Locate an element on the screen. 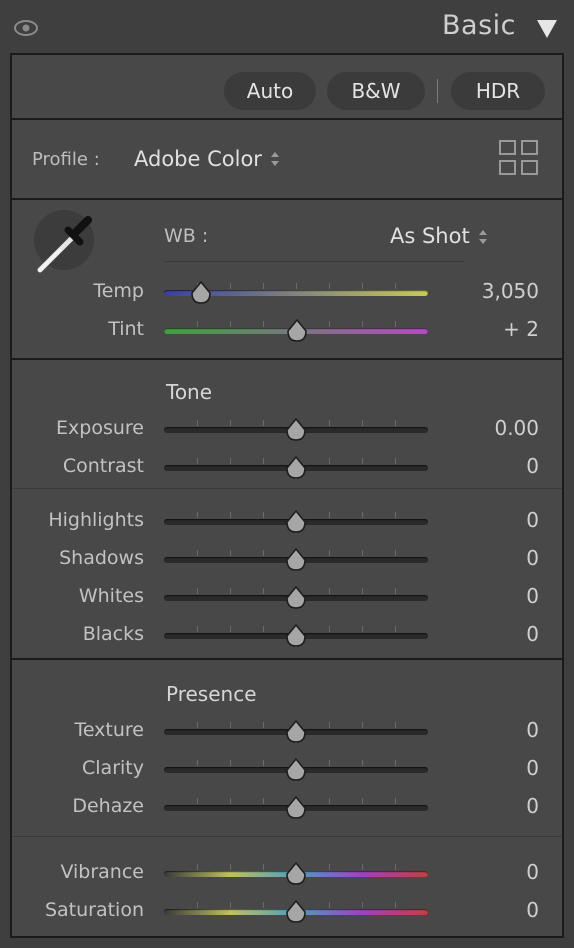 Image resolution: width=574 pixels, height=948 pixels. profile-label: Profile : is located at coordinates (66, 159).